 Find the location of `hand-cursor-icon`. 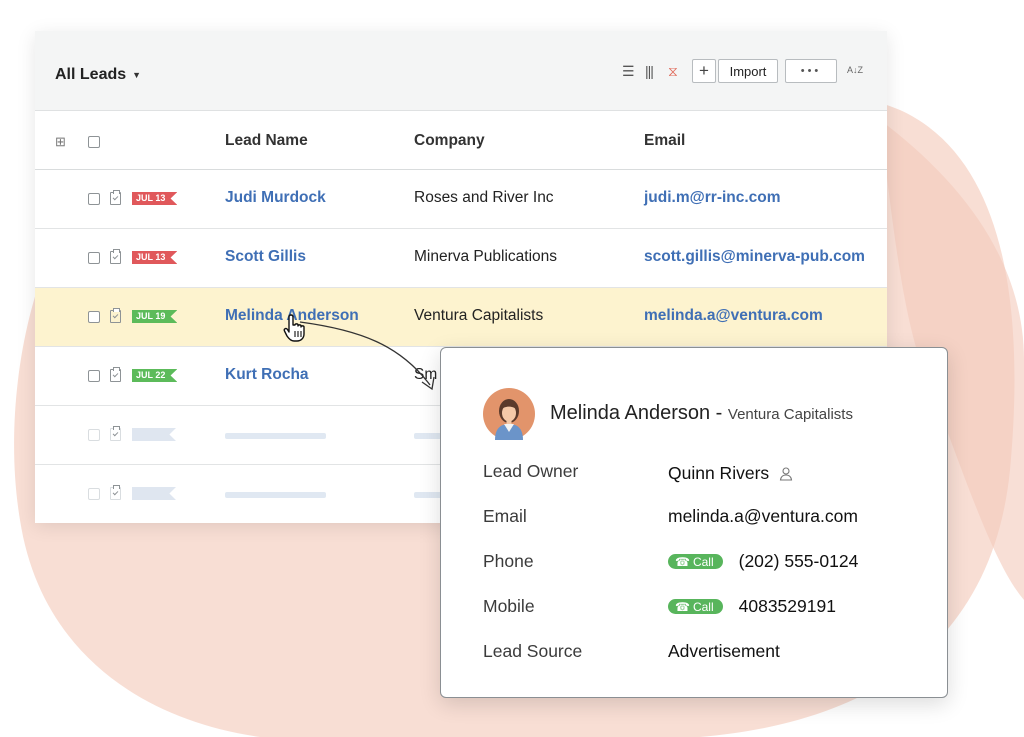

hand-cursor-icon is located at coordinates (294, 328).